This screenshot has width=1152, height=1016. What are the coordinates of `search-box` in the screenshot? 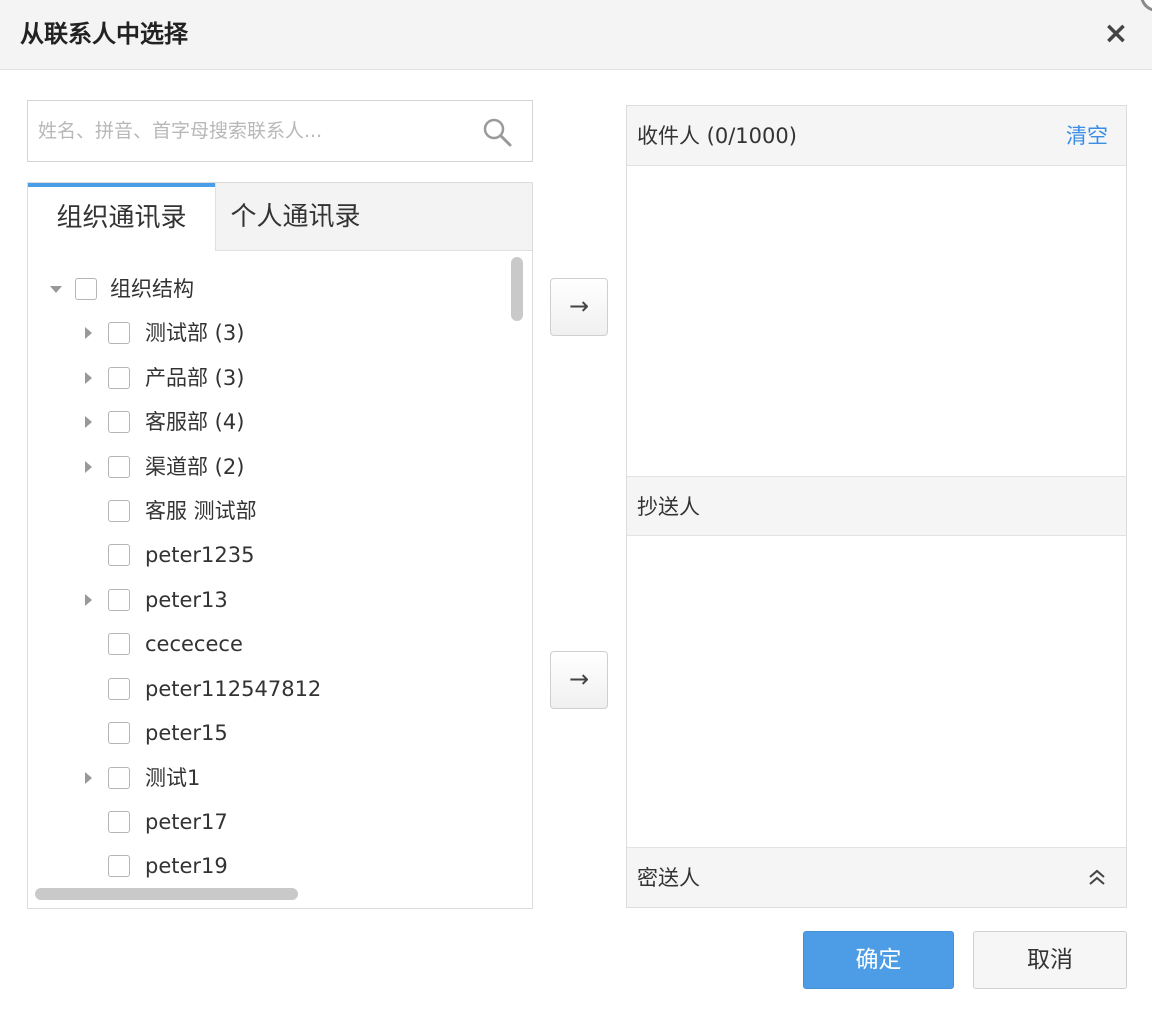 It's located at (280, 131).